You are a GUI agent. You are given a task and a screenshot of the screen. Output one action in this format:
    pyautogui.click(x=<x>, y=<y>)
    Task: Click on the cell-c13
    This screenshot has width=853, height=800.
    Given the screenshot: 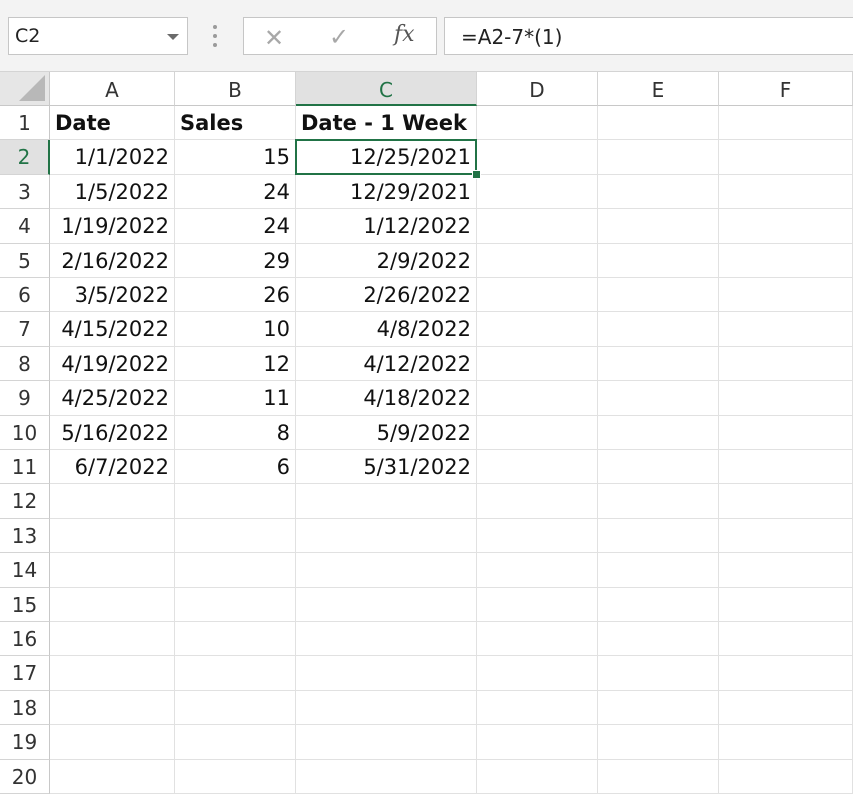 What is the action you would take?
    pyautogui.click(x=386, y=536)
    